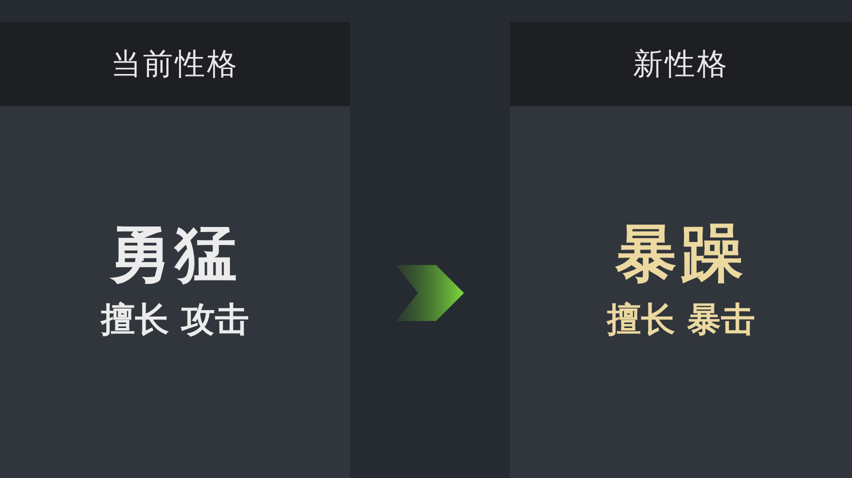 Image resolution: width=852 pixels, height=478 pixels. What do you see at coordinates (681, 320) in the screenshot?
I see `specialty-text: 擅长 暴击` at bounding box center [681, 320].